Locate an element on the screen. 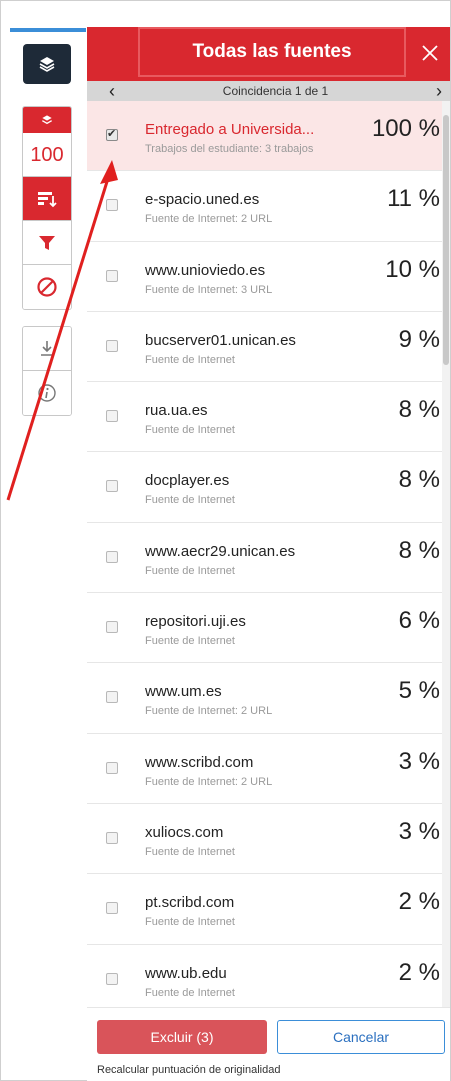 The width and height of the screenshot is (451, 1081). source-percentage: 10 % is located at coordinates (412, 269).